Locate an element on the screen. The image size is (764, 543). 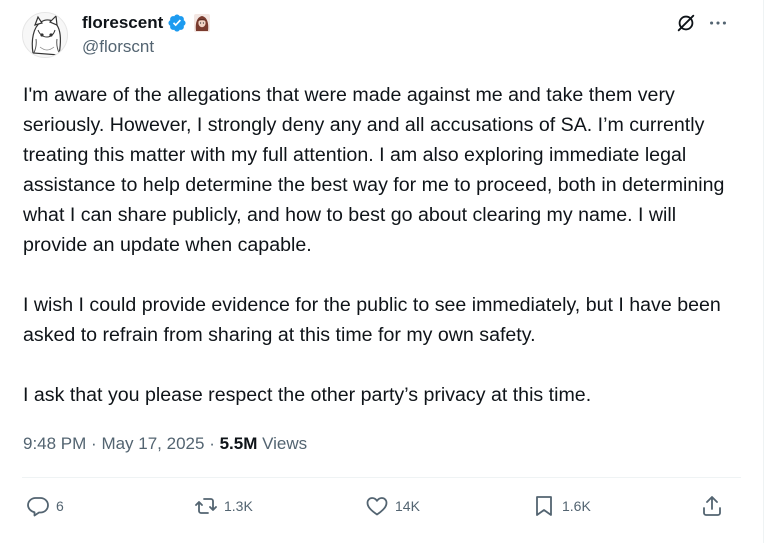
divider is located at coordinates (381, 477).